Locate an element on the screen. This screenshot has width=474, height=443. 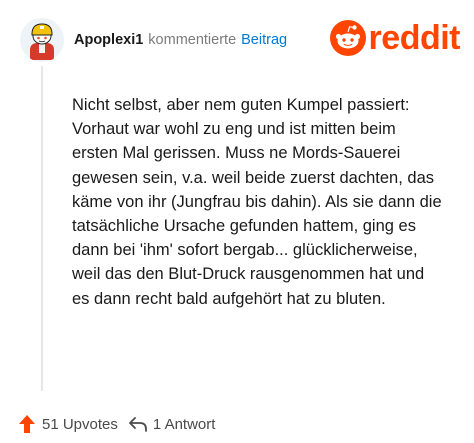
thread-line is located at coordinates (42, 228).